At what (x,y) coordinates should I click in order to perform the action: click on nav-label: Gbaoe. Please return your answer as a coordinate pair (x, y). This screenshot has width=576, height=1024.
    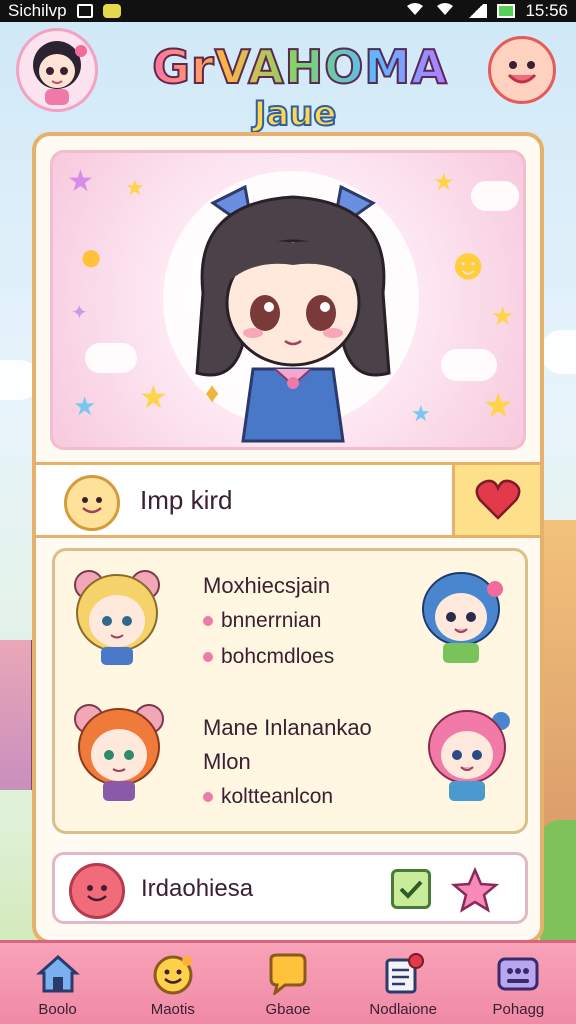
    Looking at the image, I should click on (288, 1009).